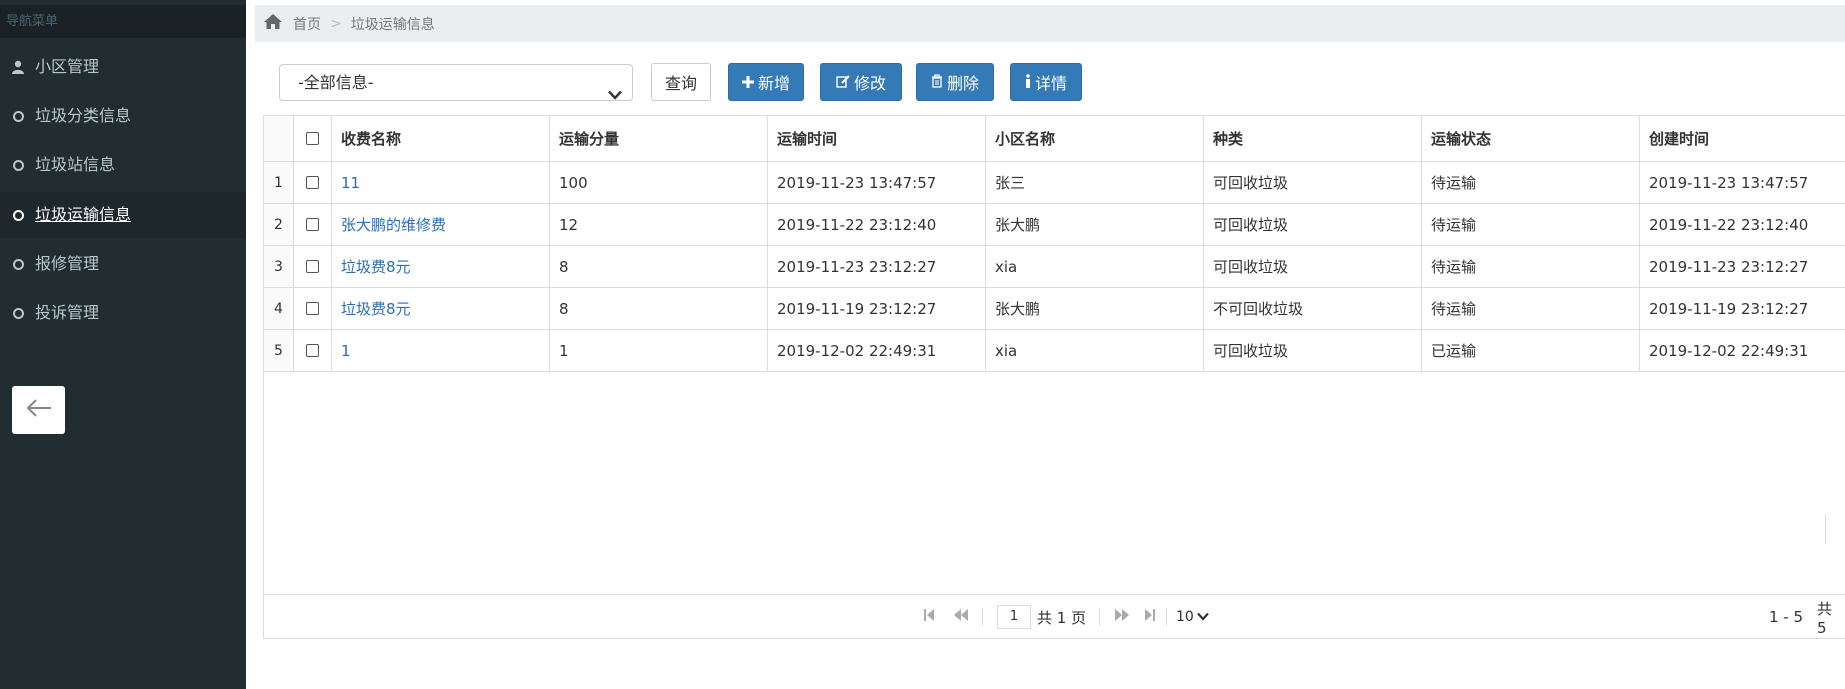  What do you see at coordinates (877, 308) in the screenshot?
I see `transport-time-cell: 2019-11-19 23:12:27` at bounding box center [877, 308].